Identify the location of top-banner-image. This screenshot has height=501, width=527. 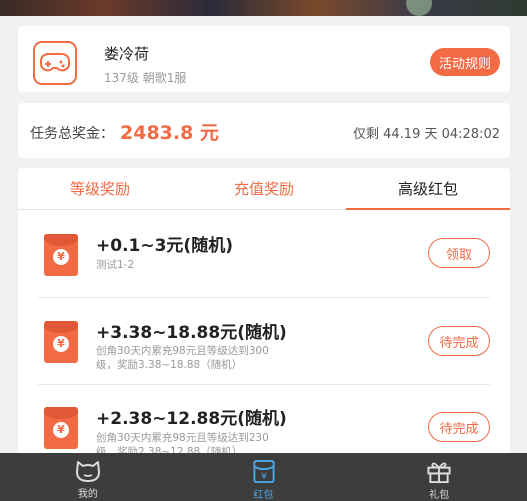
(263, 8).